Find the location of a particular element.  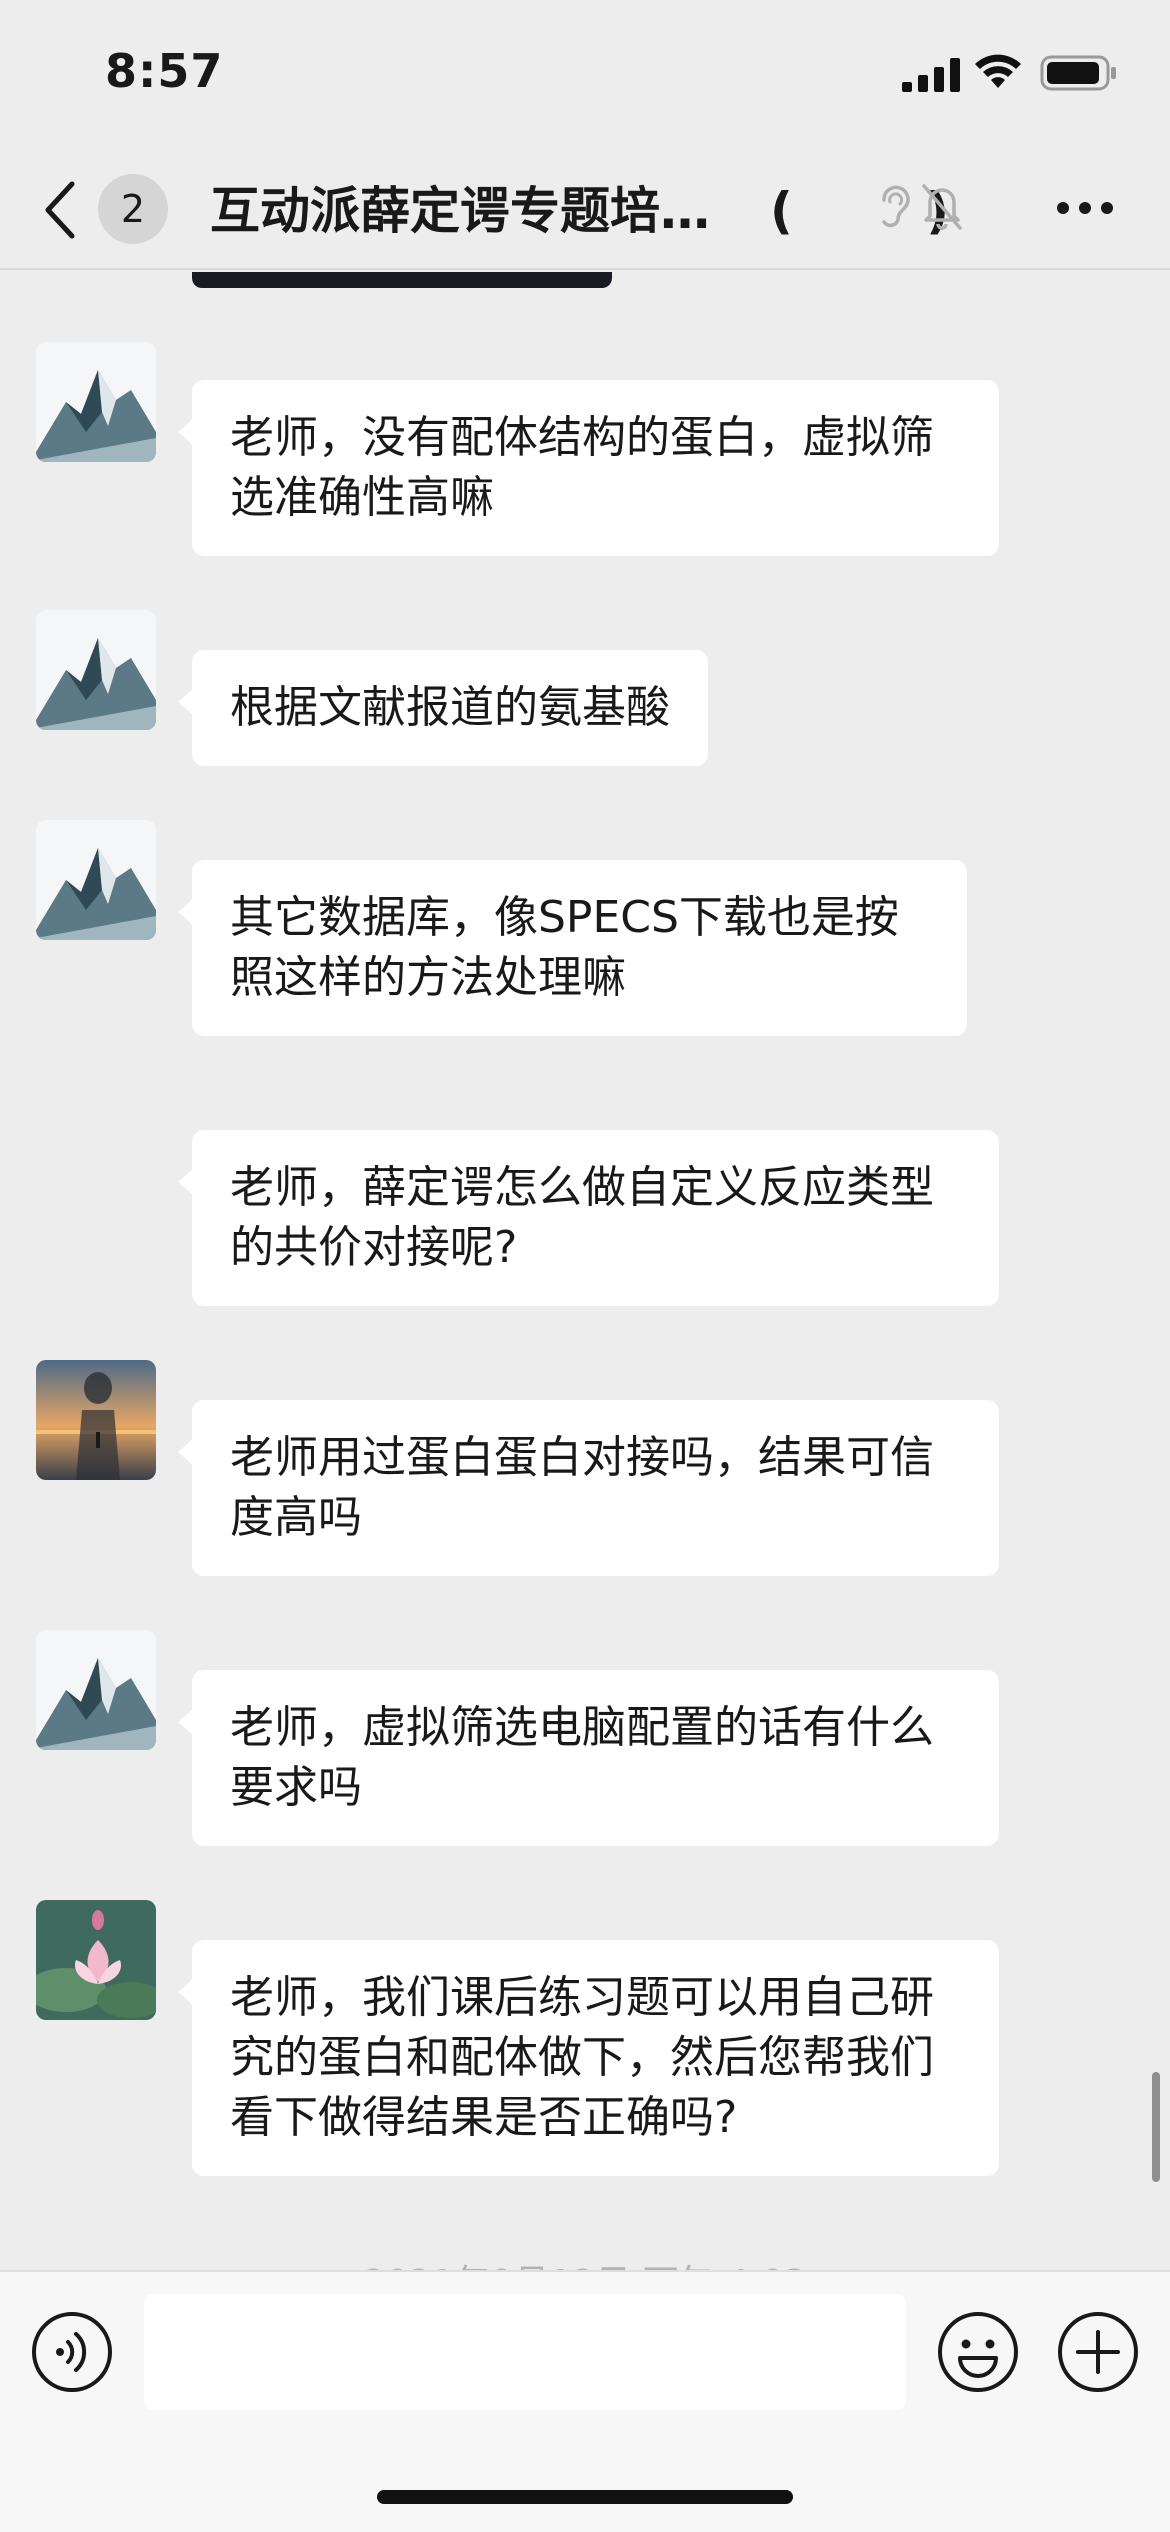

battery-icon is located at coordinates (1078, 73).